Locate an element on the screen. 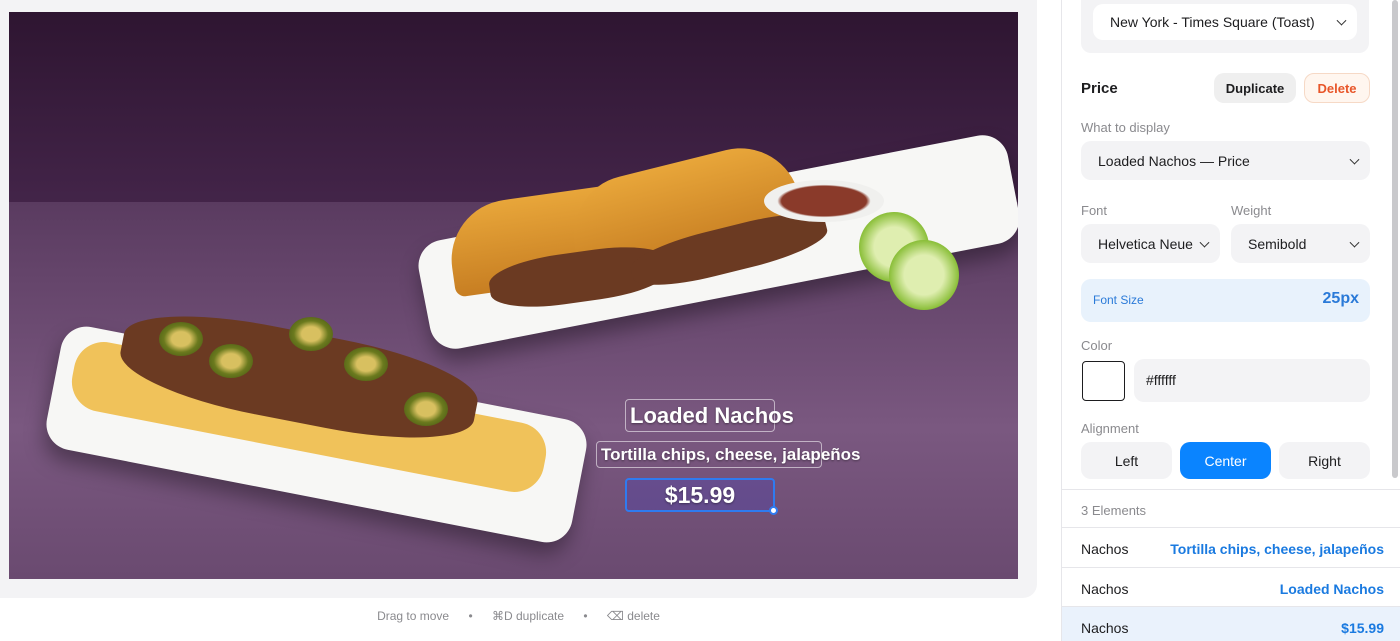 This screenshot has height=641, width=1400. duplicate-button: Duplicate is located at coordinates (1255, 88).